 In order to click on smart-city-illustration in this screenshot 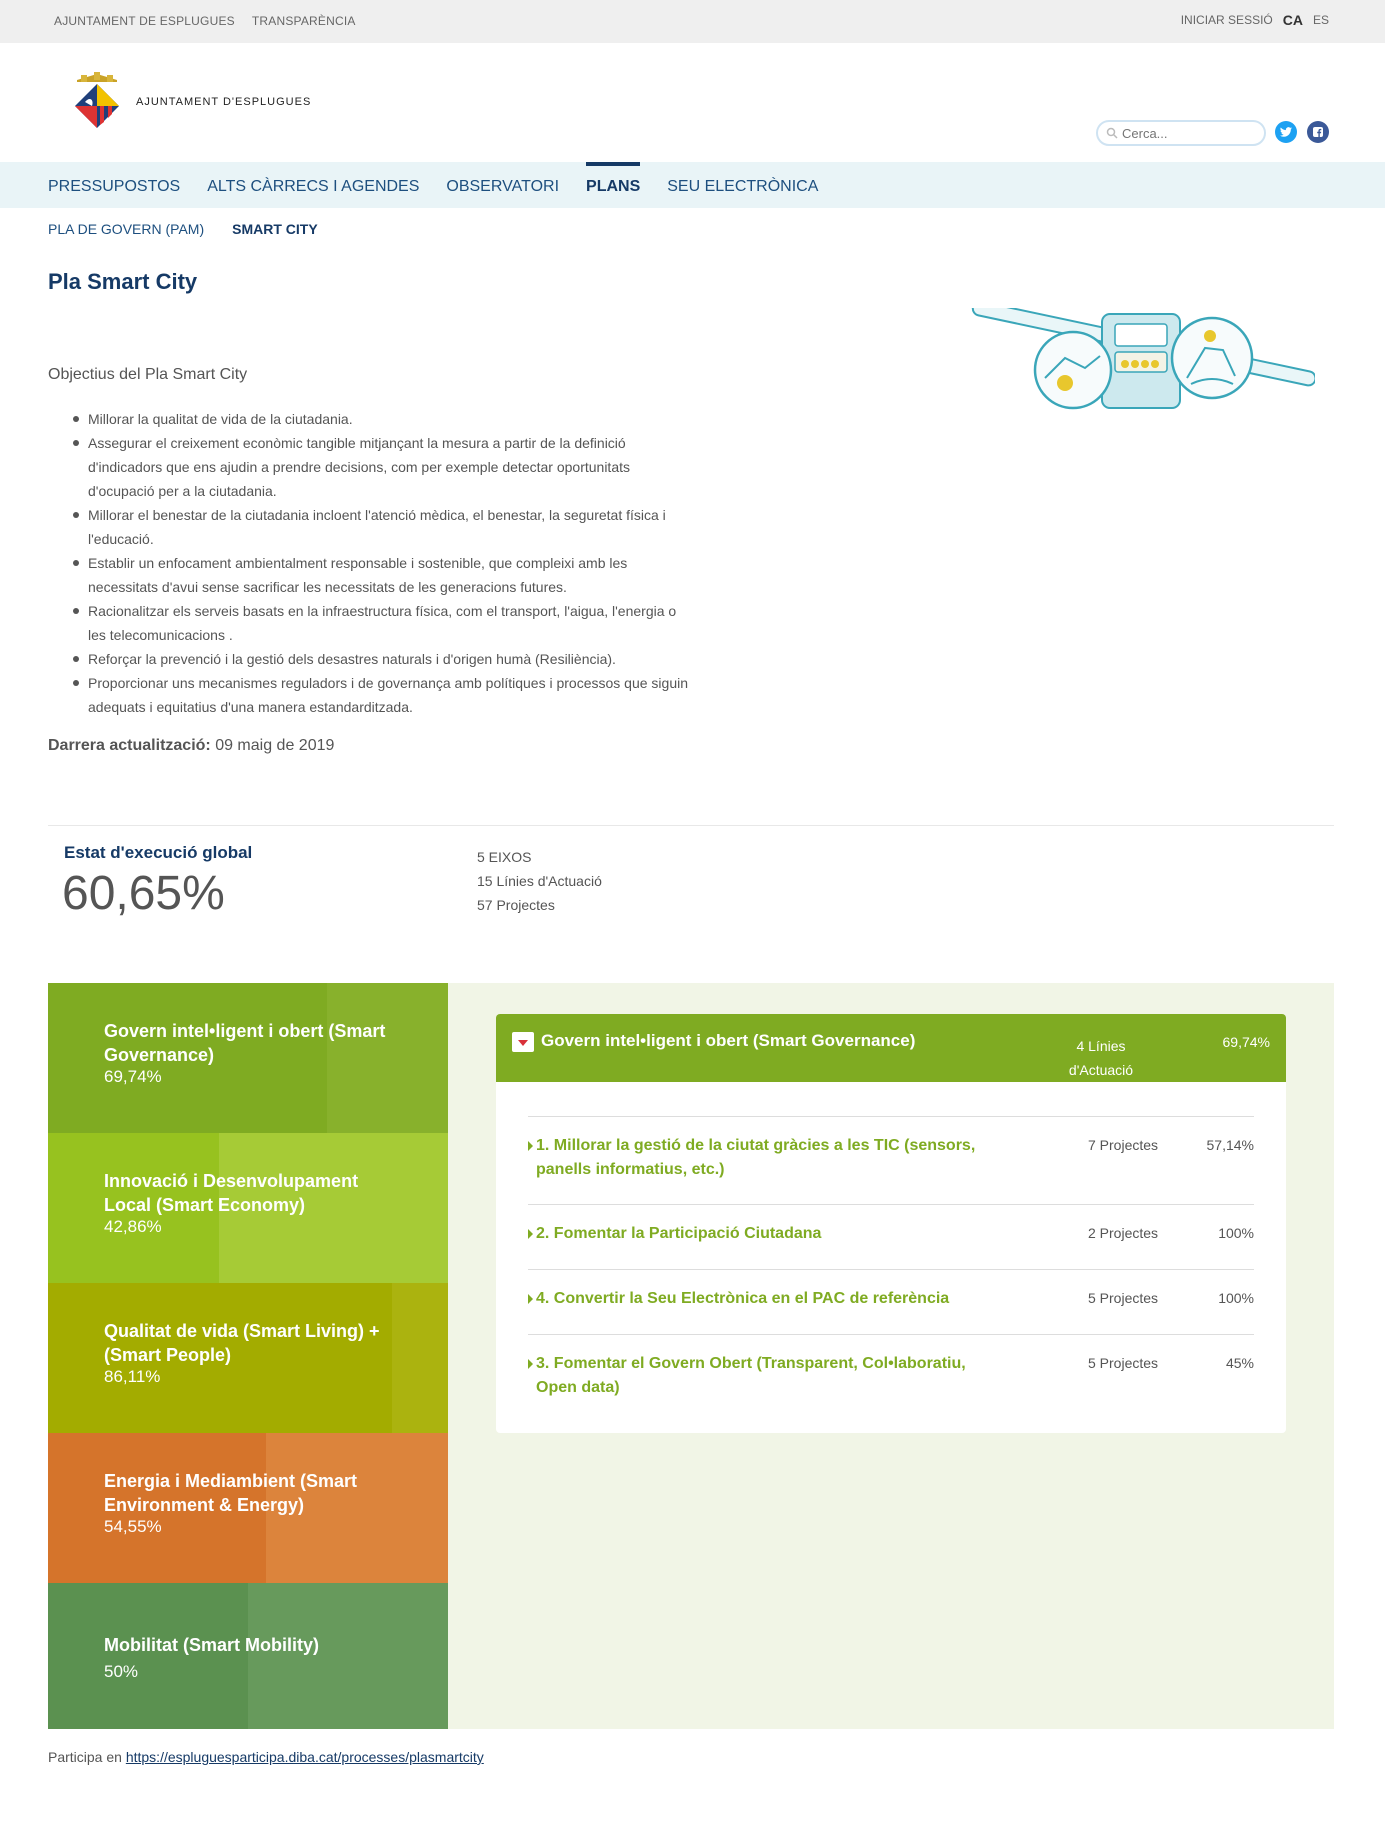, I will do `click(1143, 359)`.